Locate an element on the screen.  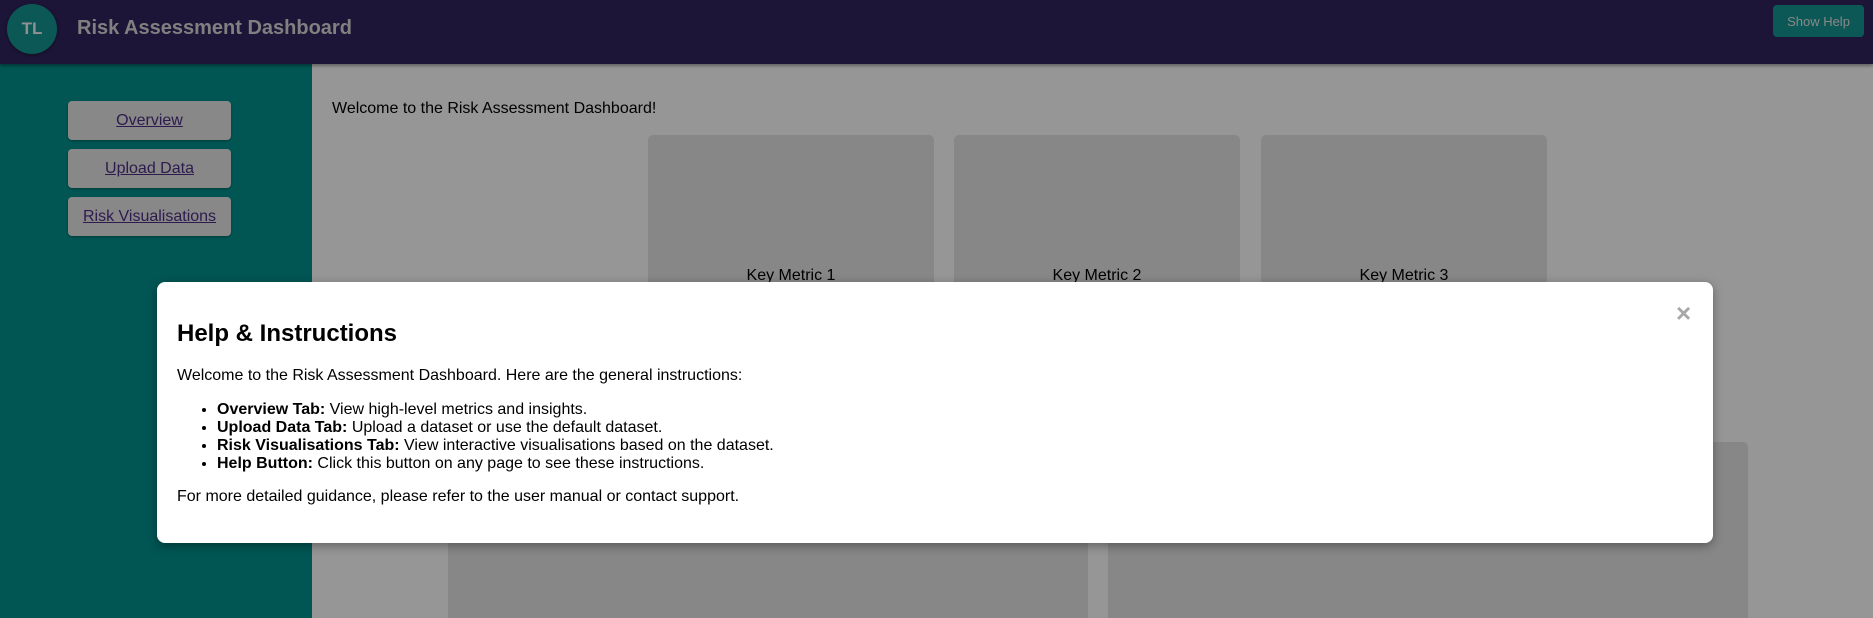
list-item-term: Risk Visualisations Tab: is located at coordinates (308, 445).